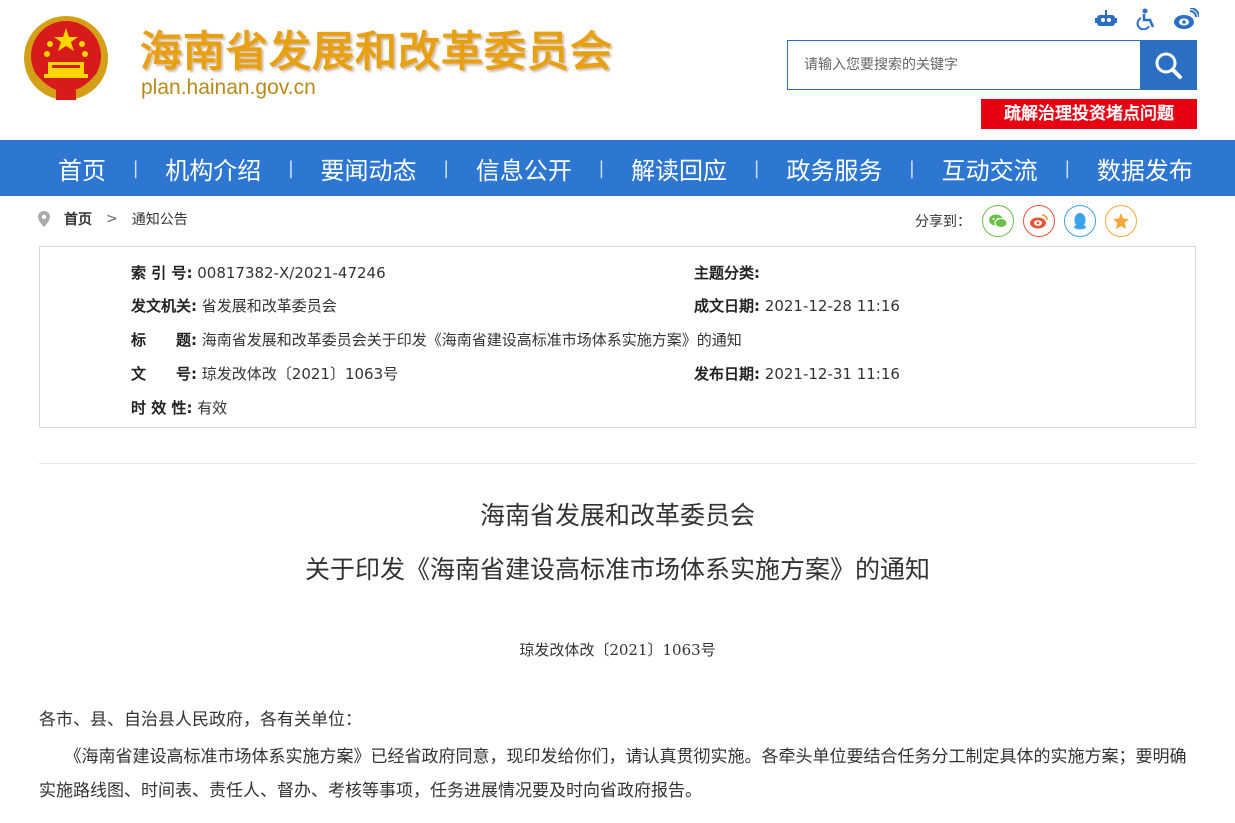 Image resolution: width=1235 pixels, height=823 pixels. What do you see at coordinates (679, 168) in the screenshot?
I see `nav-item-interpretation: 解读回应` at bounding box center [679, 168].